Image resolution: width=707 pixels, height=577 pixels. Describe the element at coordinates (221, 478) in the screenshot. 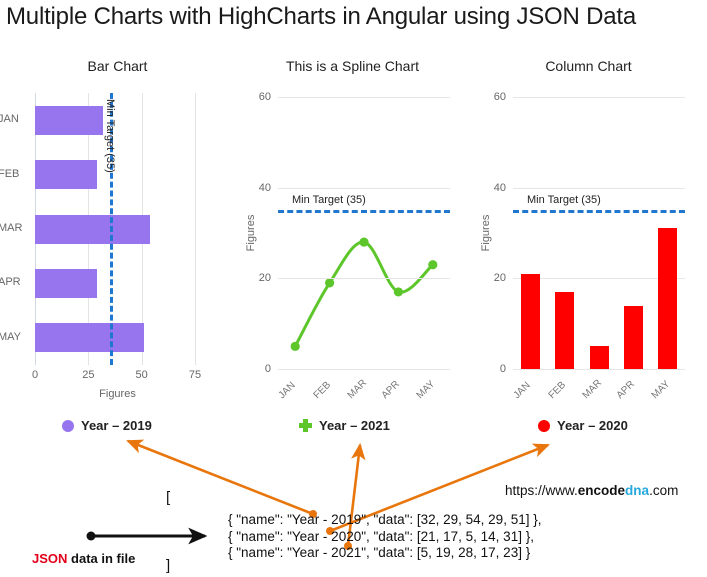

I see `arrow-to-2019-legend` at that location.